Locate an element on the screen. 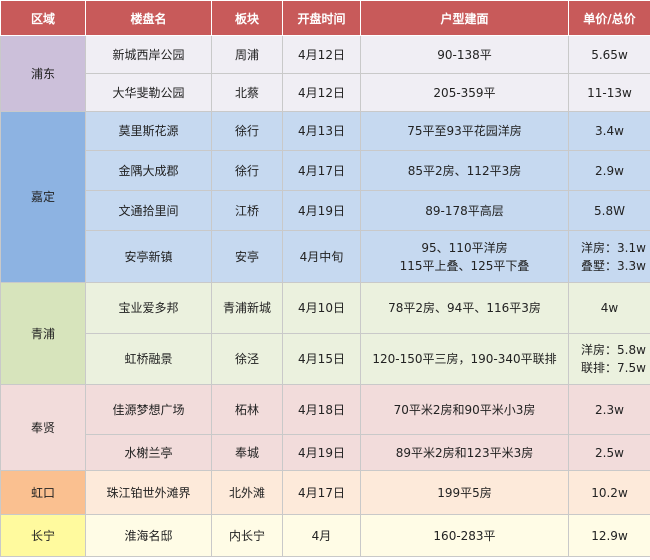 The width and height of the screenshot is (650, 560). price-cell: 12.9w is located at coordinates (609, 535).